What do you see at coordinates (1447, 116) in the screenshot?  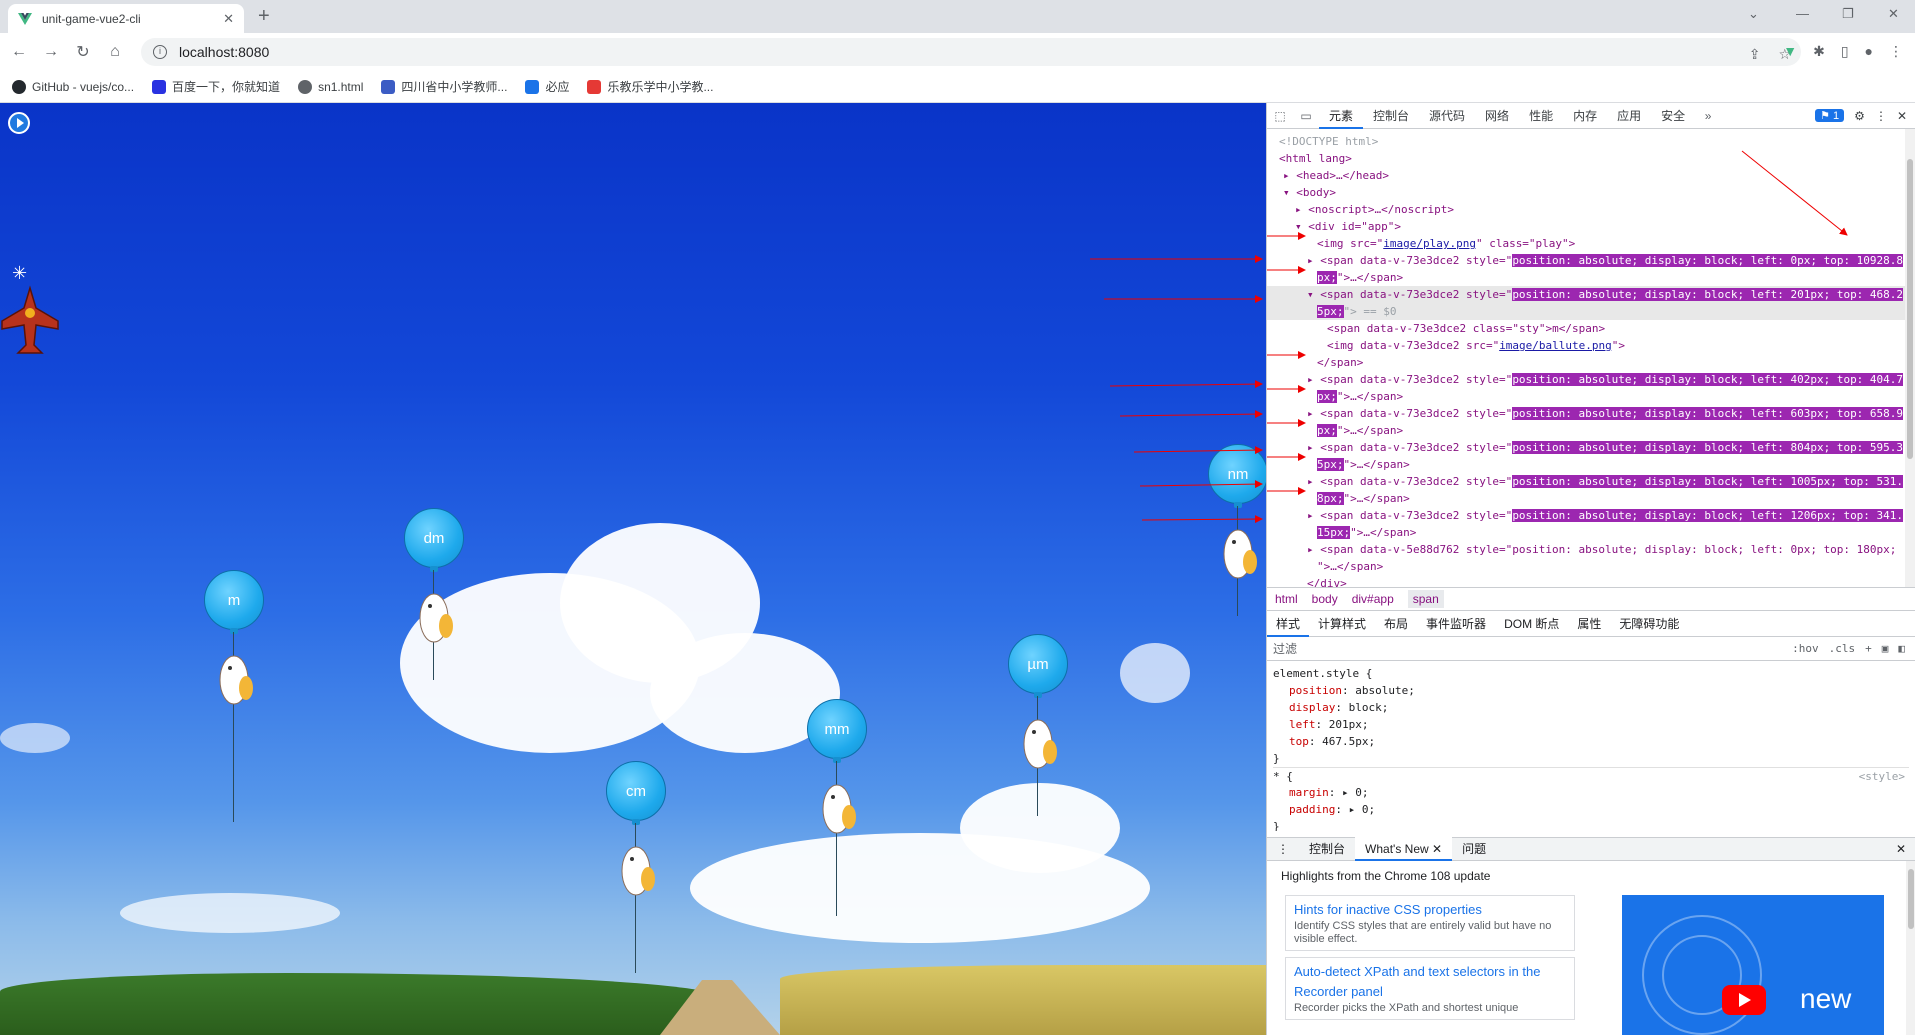 I see `tab-sources: 源代码` at bounding box center [1447, 116].